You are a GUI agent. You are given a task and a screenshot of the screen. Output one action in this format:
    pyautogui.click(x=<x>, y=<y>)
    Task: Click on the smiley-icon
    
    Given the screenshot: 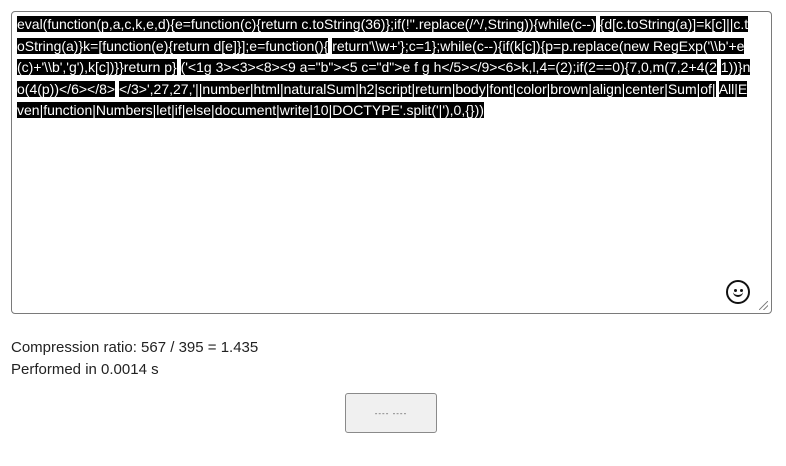 What is the action you would take?
    pyautogui.click(x=738, y=292)
    